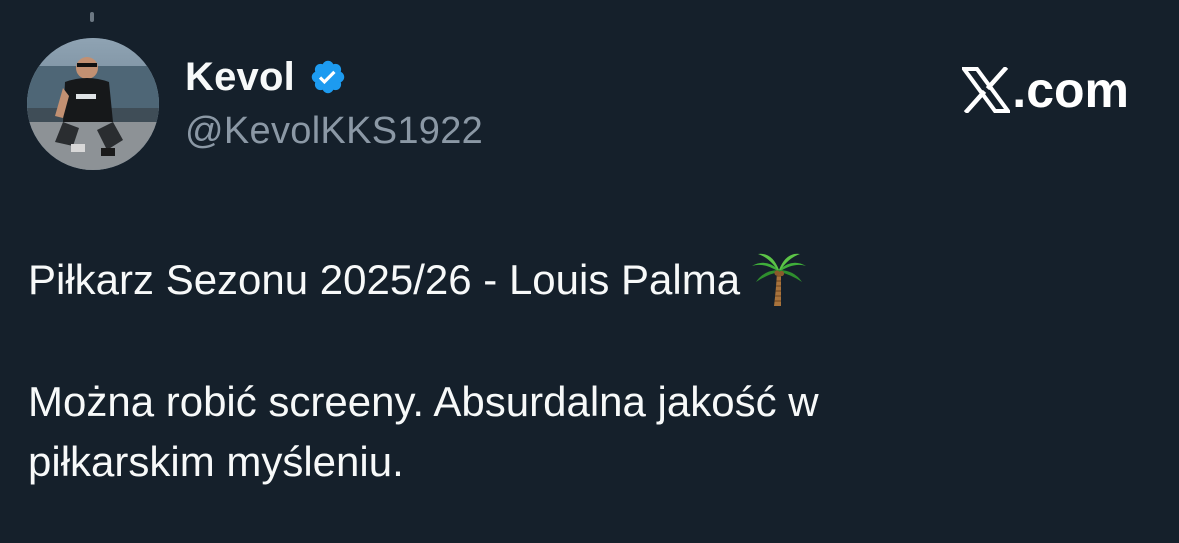 This screenshot has height=543, width=1179. Describe the element at coordinates (92, 17) in the screenshot. I see `divider-mark` at that location.